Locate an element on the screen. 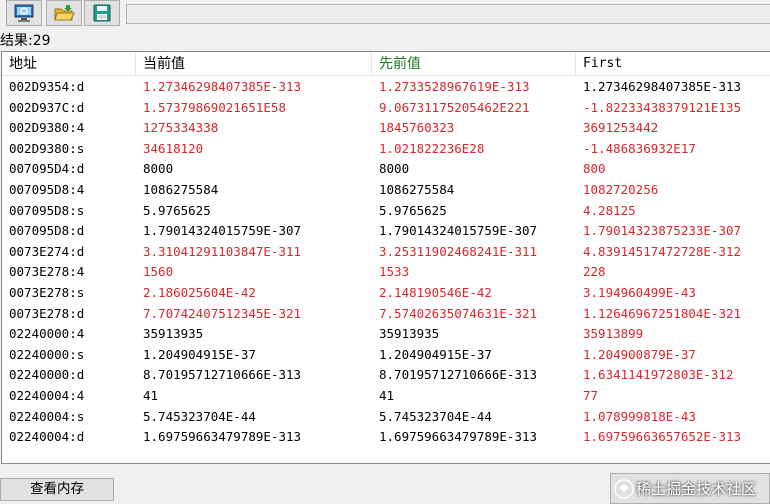  save-button is located at coordinates (102, 13).